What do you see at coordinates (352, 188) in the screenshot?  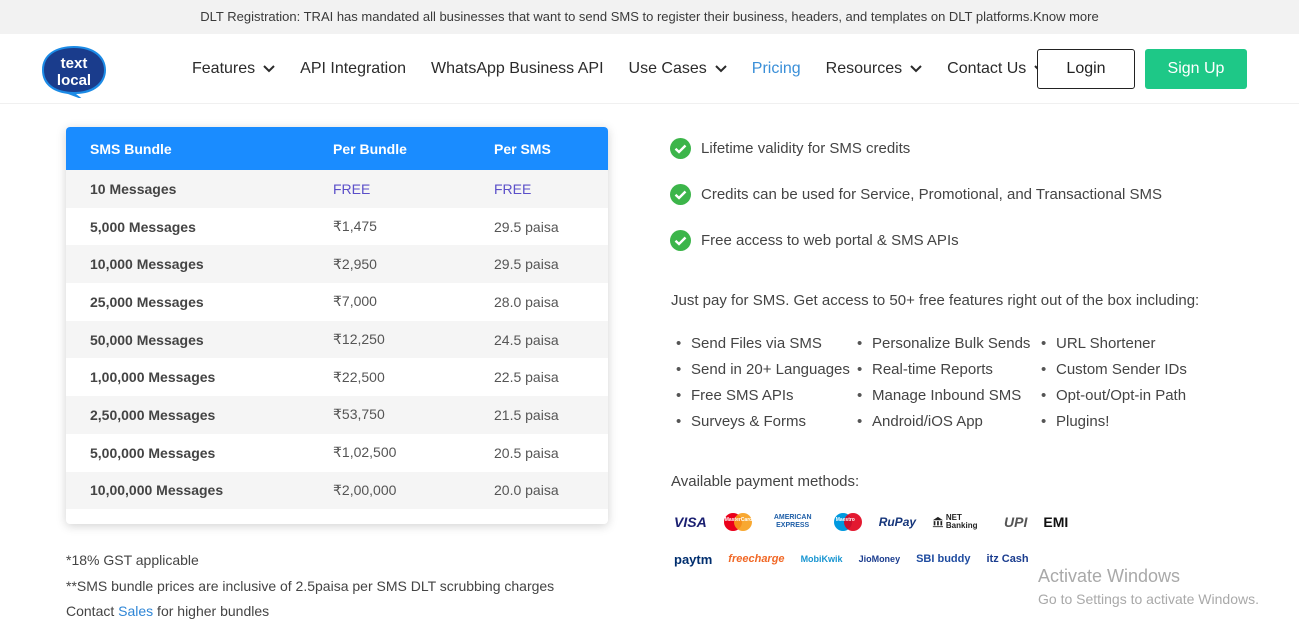 I see `per-bundle-cell: FREE` at bounding box center [352, 188].